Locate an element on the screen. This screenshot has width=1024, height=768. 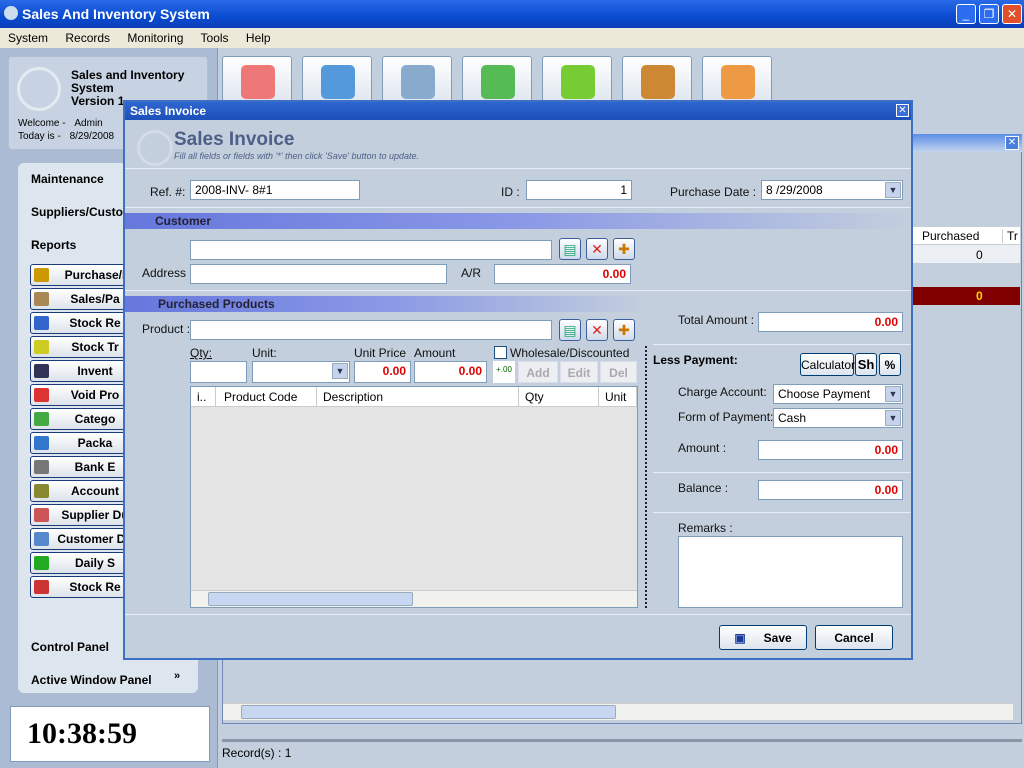
purchase-date-value: 8 /29/2008 is located at coordinates (794, 190).